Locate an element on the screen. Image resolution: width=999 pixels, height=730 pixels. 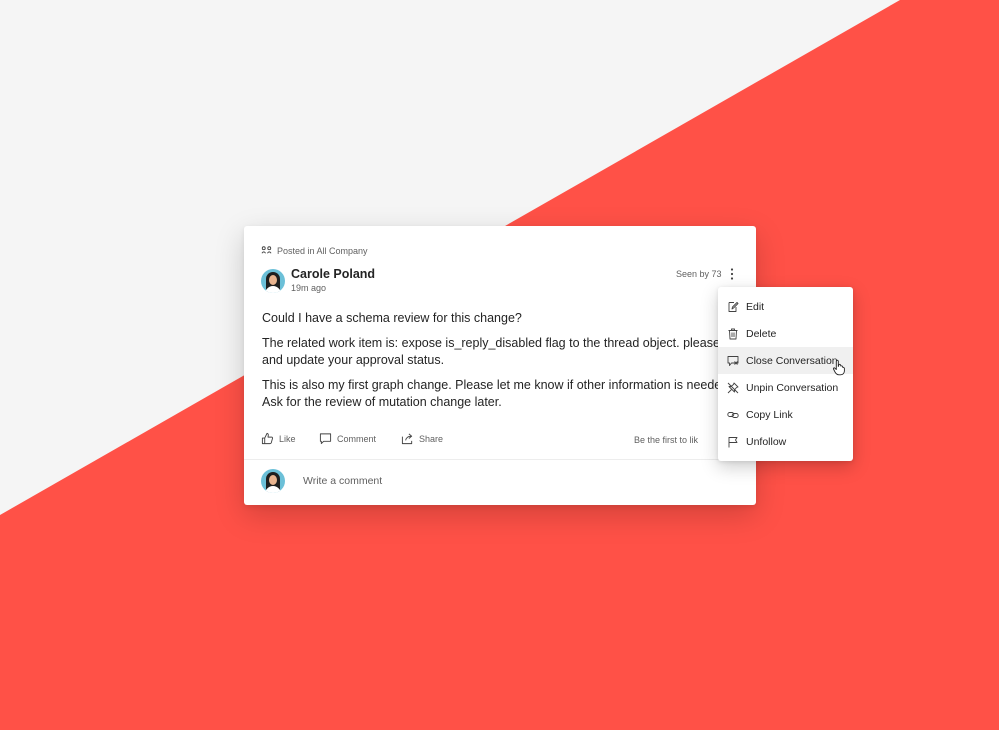
author-row: Carole Poland 19m ago is located at coordinates (318, 280).